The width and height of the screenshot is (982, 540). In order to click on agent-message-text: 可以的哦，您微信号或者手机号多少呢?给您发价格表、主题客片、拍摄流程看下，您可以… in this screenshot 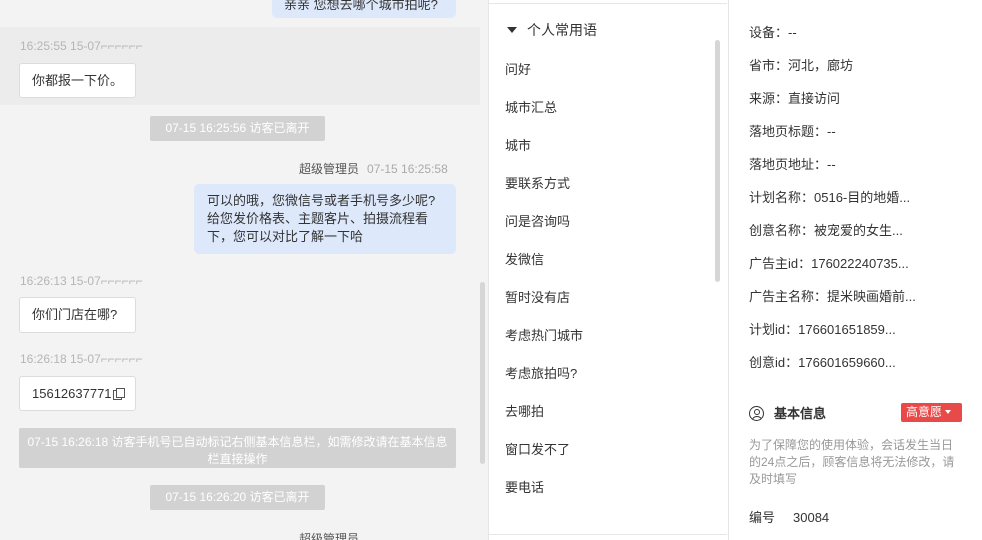, I will do `click(321, 218)`.